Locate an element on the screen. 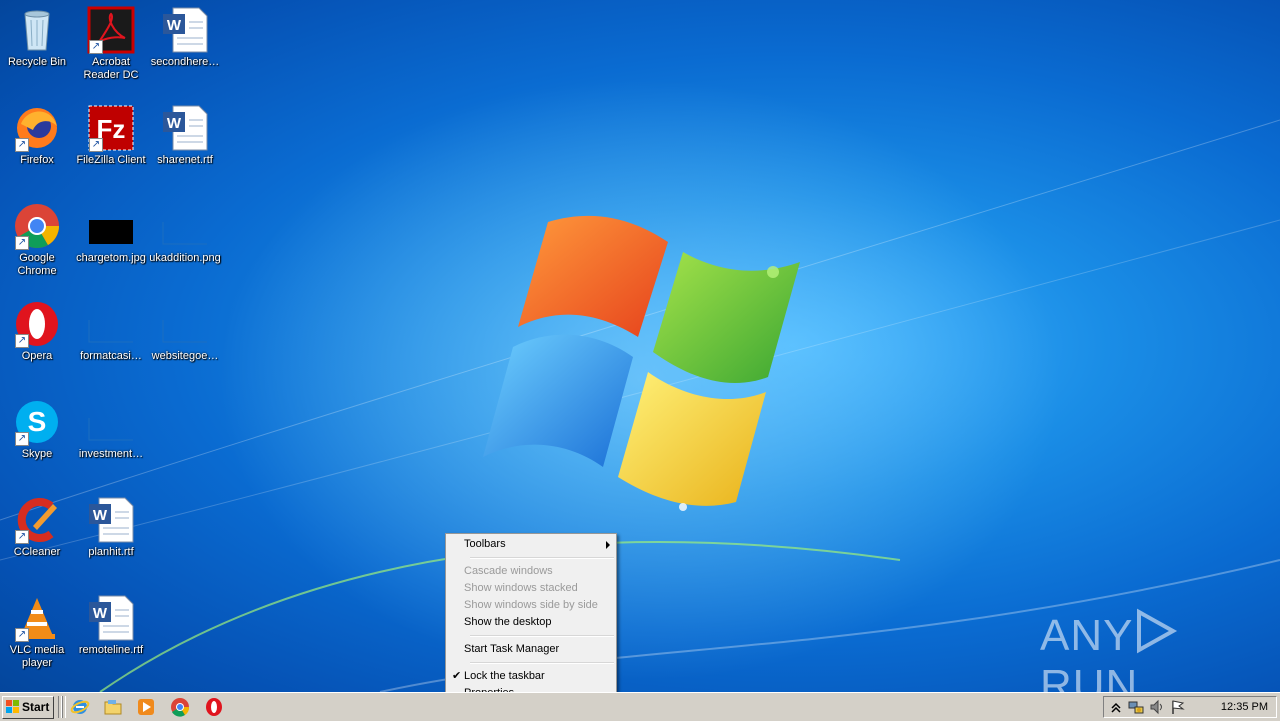 Image resolution: width=1280 pixels, height=721 pixels. icon-label: Acrobat Reader DC is located at coordinates (111, 68).